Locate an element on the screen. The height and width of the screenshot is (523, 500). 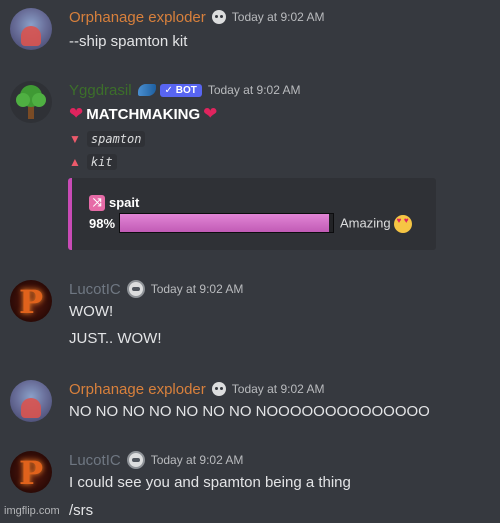
shuffle-icon: ⤨ is located at coordinates (97, 203).